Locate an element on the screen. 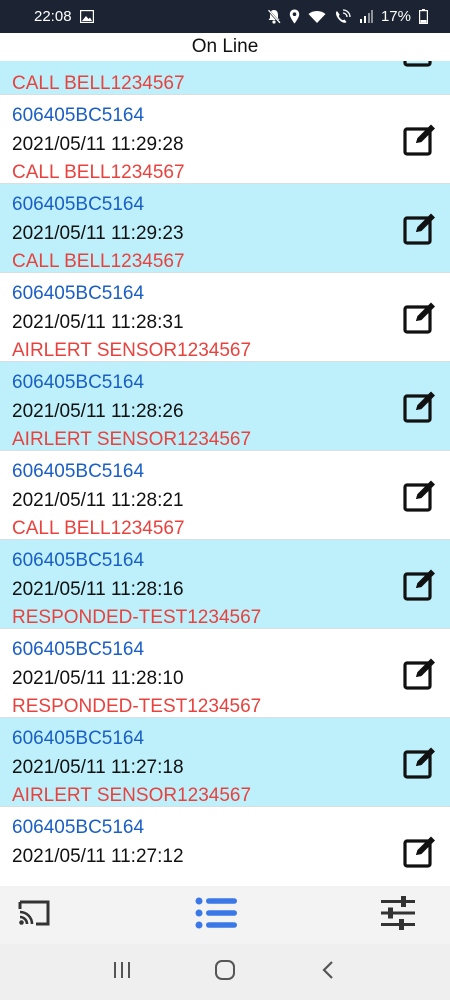 The width and height of the screenshot is (450, 1000). signal-icon is located at coordinates (366, 16).